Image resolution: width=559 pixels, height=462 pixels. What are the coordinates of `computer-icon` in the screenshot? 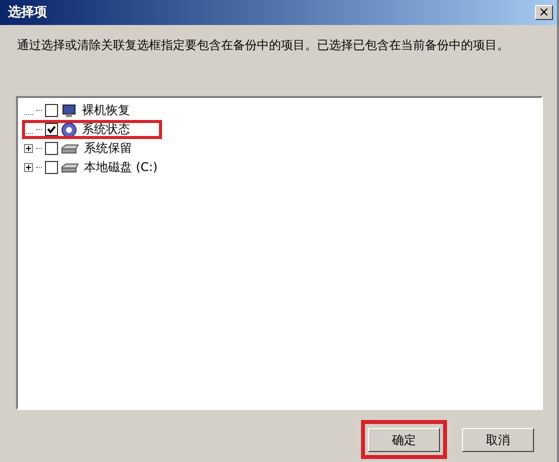 It's located at (69, 111).